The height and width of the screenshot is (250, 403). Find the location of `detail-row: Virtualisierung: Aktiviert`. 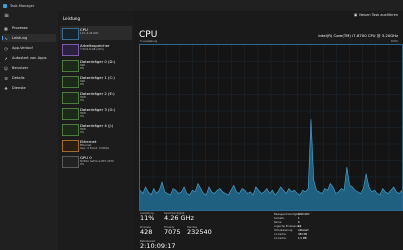

detail-row: Virtualisierung: Aktiviert is located at coordinates (291, 230).